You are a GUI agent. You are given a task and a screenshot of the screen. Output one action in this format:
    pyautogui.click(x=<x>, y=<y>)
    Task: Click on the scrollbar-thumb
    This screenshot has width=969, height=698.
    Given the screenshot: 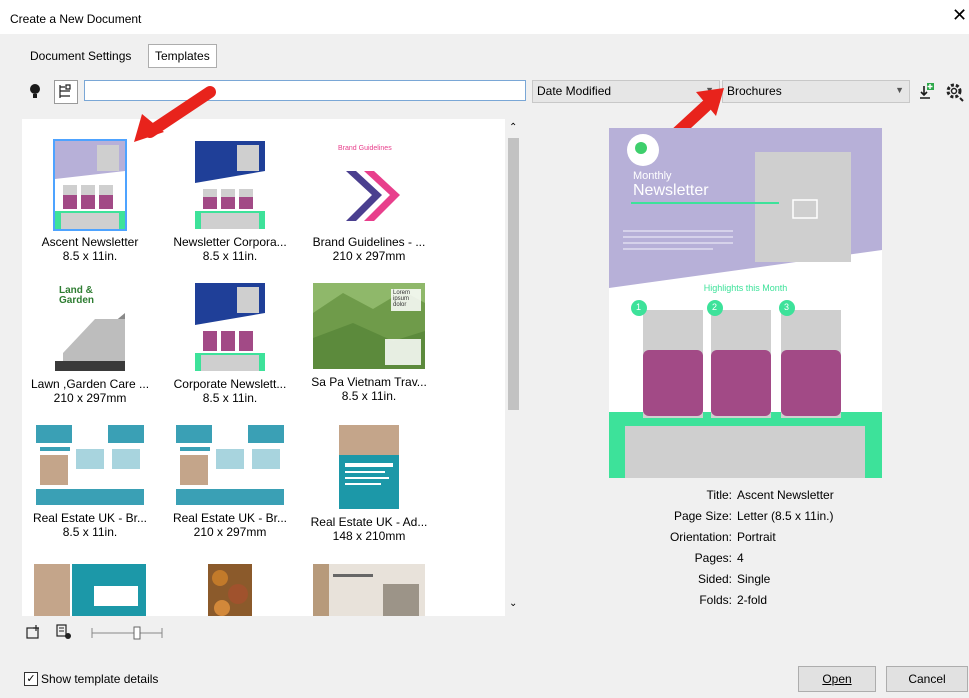 What is the action you would take?
    pyautogui.click(x=513, y=274)
    